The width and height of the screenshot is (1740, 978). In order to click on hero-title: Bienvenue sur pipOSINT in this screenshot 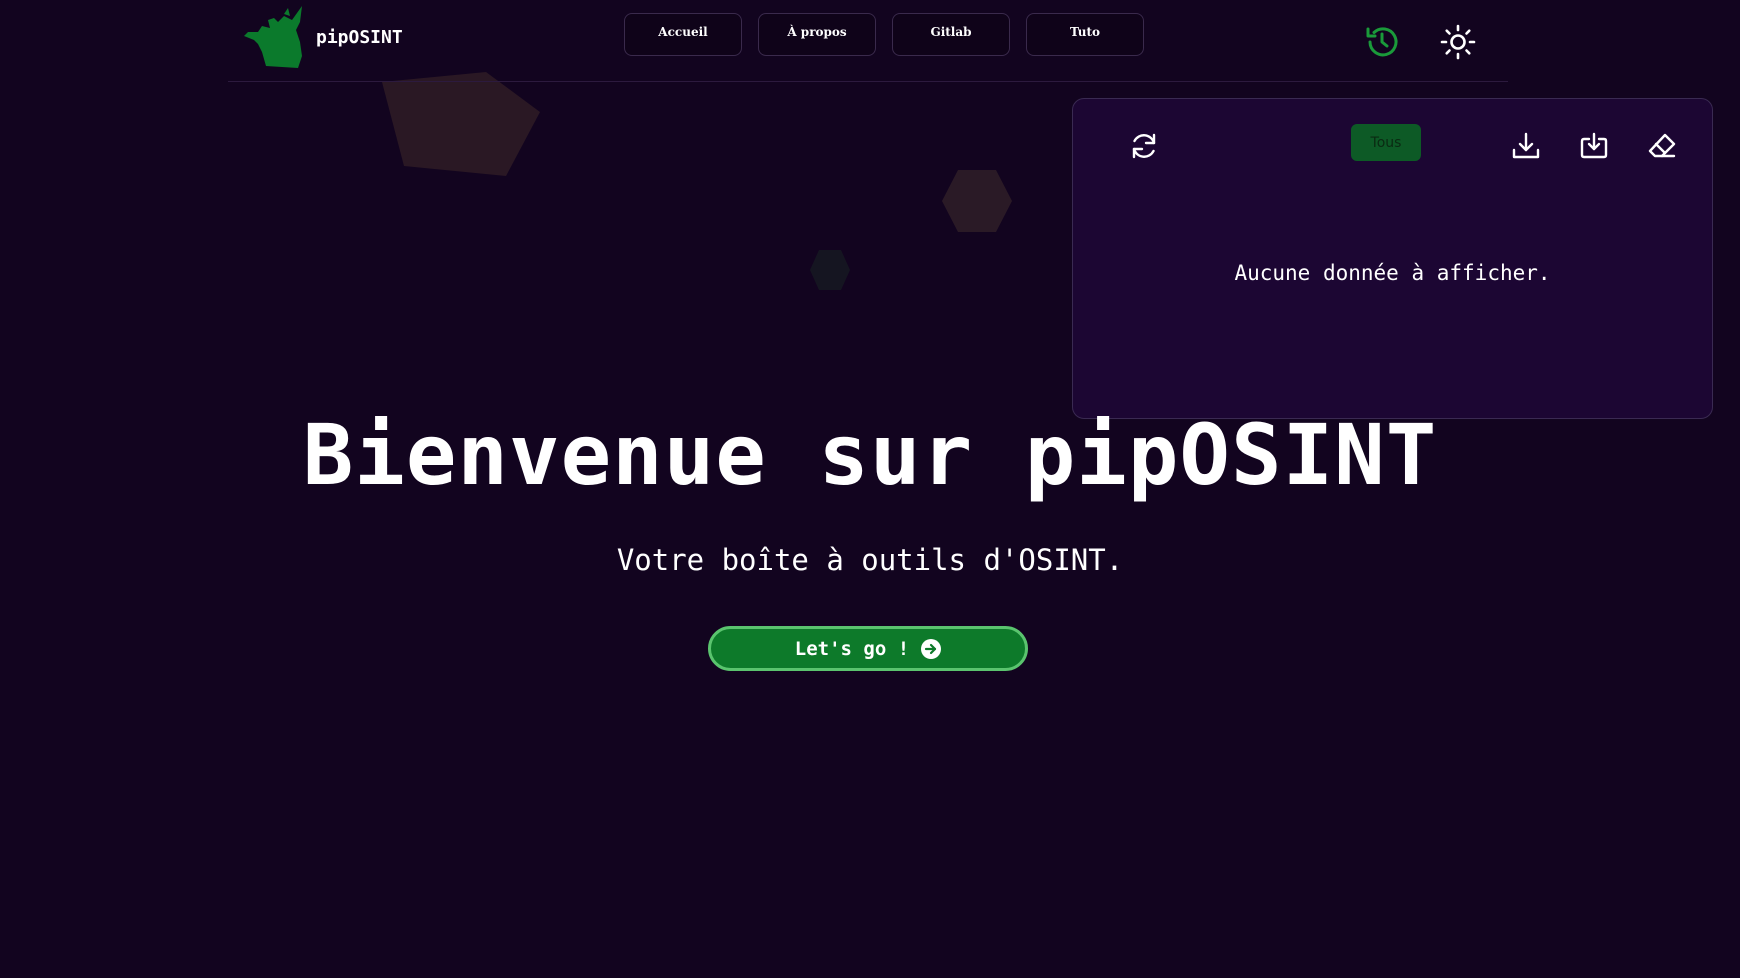, I will do `click(870, 455)`.